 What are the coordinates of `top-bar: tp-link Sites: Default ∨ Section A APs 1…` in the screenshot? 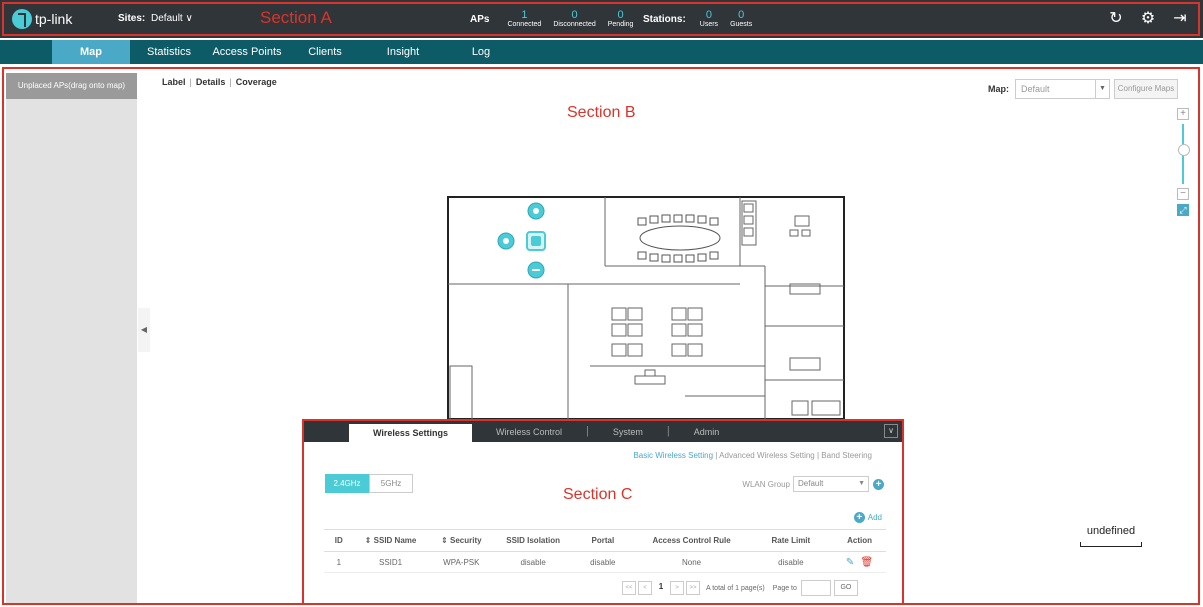 It's located at (601, 19).